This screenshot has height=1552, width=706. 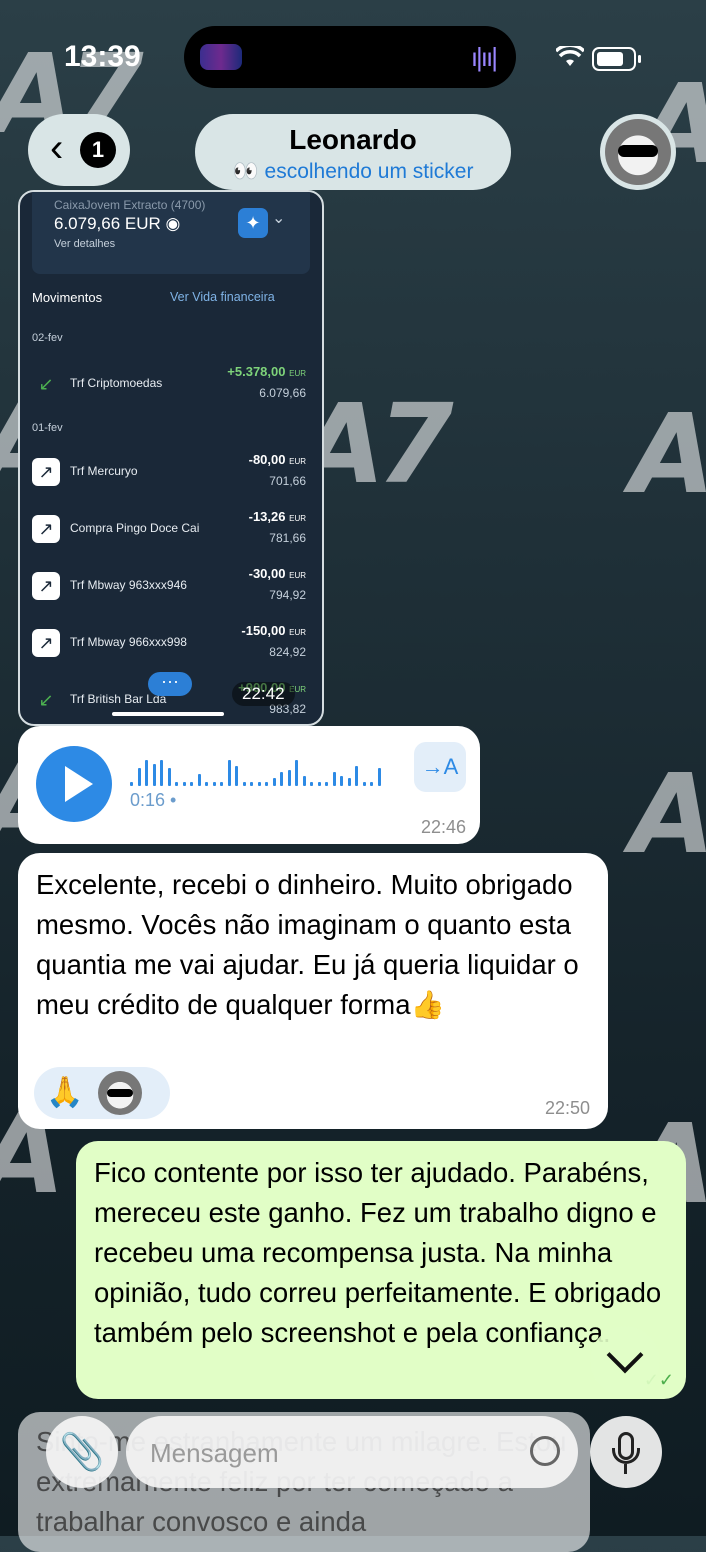 I want to click on dynamic-island: ı|ıı|, so click(x=350, y=57).